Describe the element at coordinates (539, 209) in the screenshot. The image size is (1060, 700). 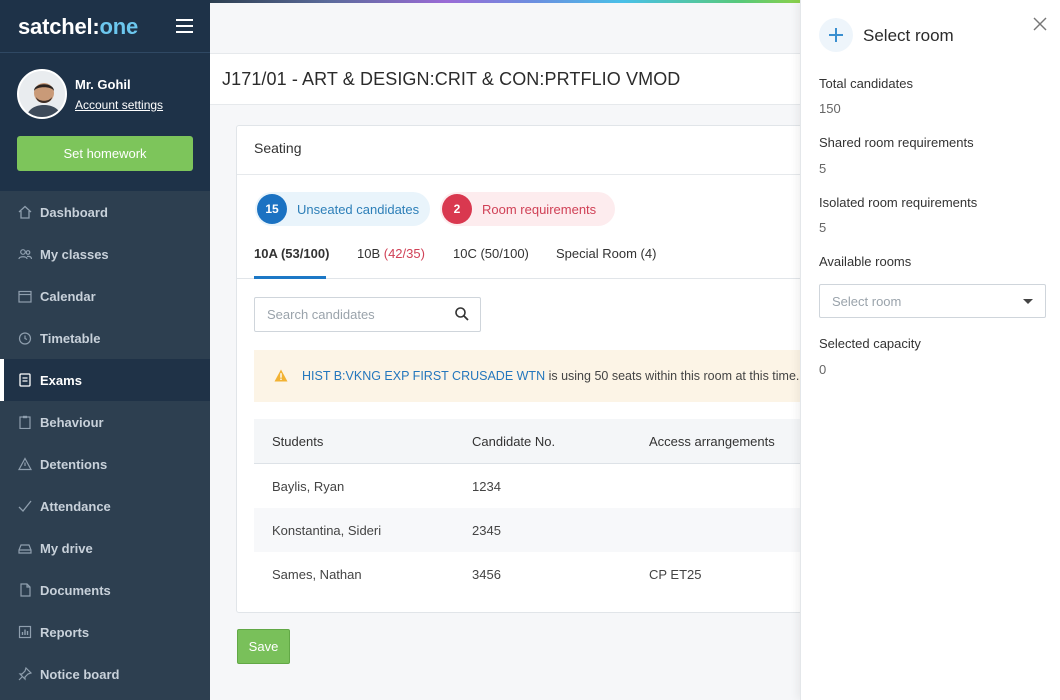
I see `requirements-label: Room requirements` at that location.